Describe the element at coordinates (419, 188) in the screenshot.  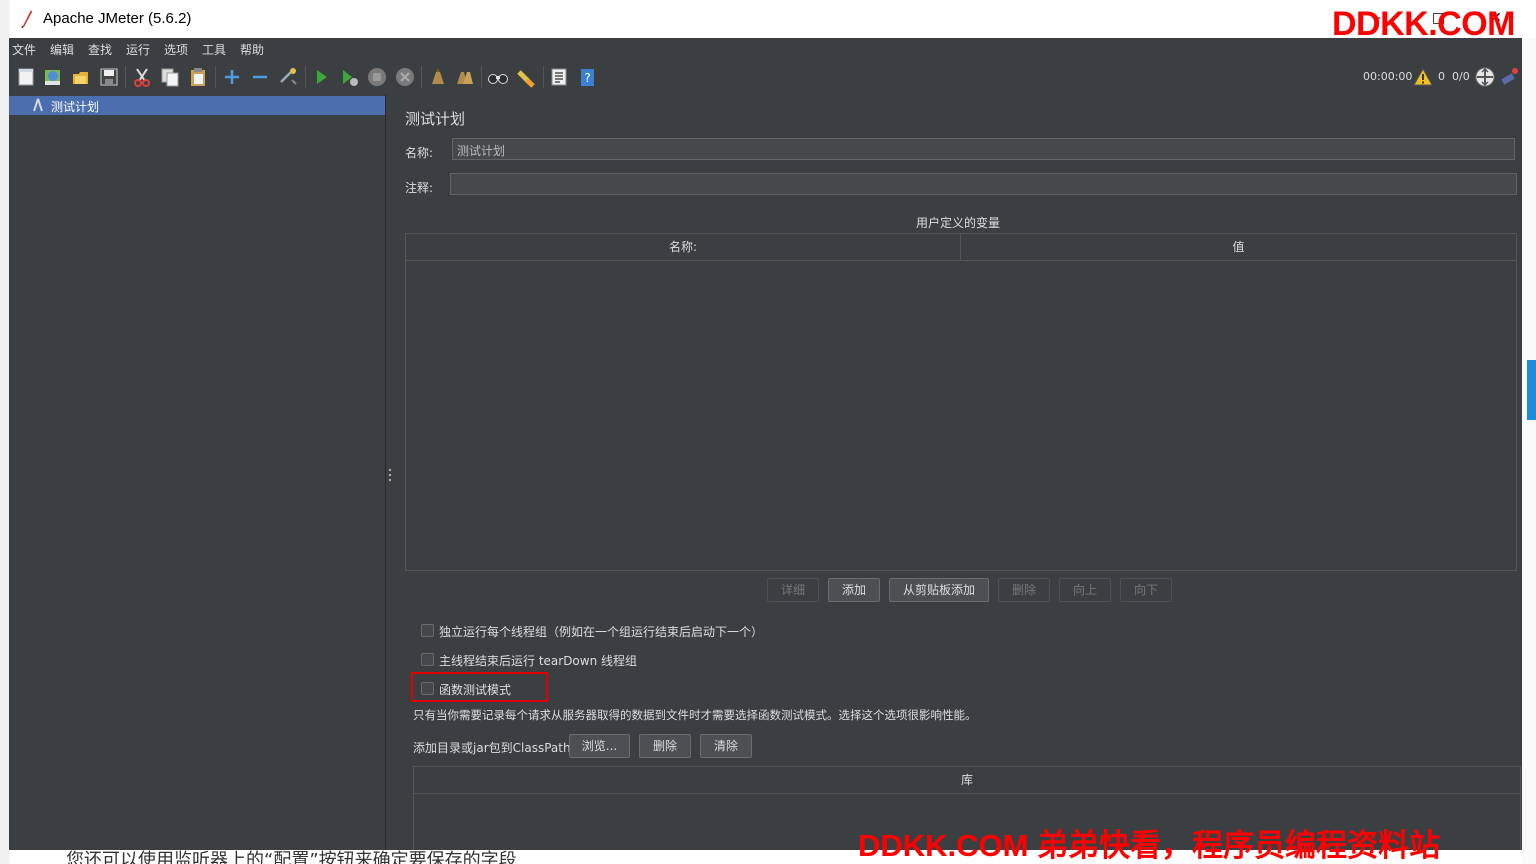
I see `comment-label: 注释:` at that location.